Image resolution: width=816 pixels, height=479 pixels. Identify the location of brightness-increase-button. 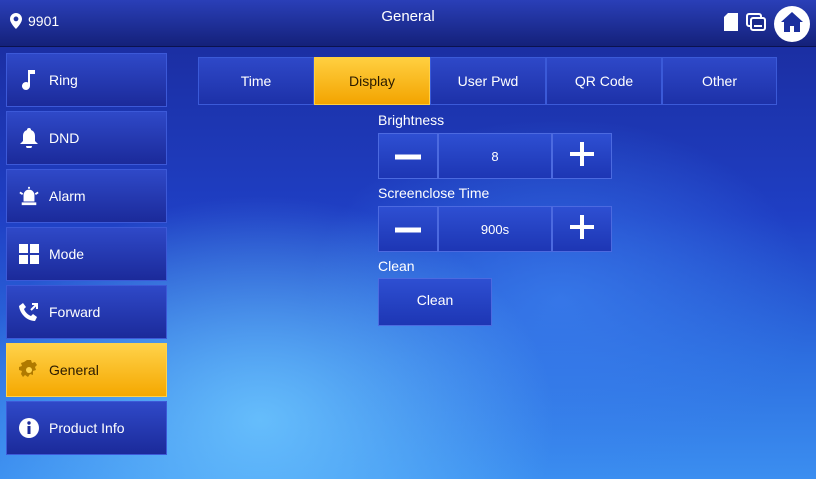
(582, 156).